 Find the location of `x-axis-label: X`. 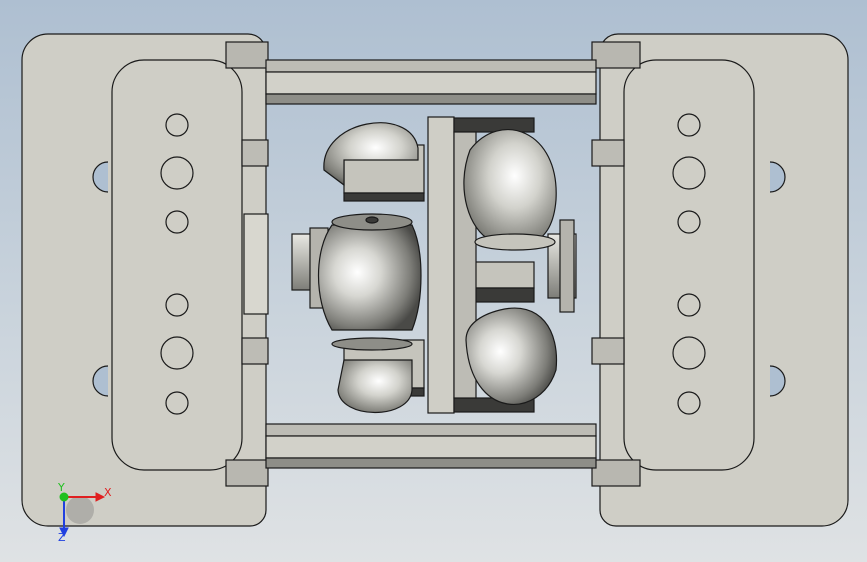

x-axis-label: X is located at coordinates (108, 492).